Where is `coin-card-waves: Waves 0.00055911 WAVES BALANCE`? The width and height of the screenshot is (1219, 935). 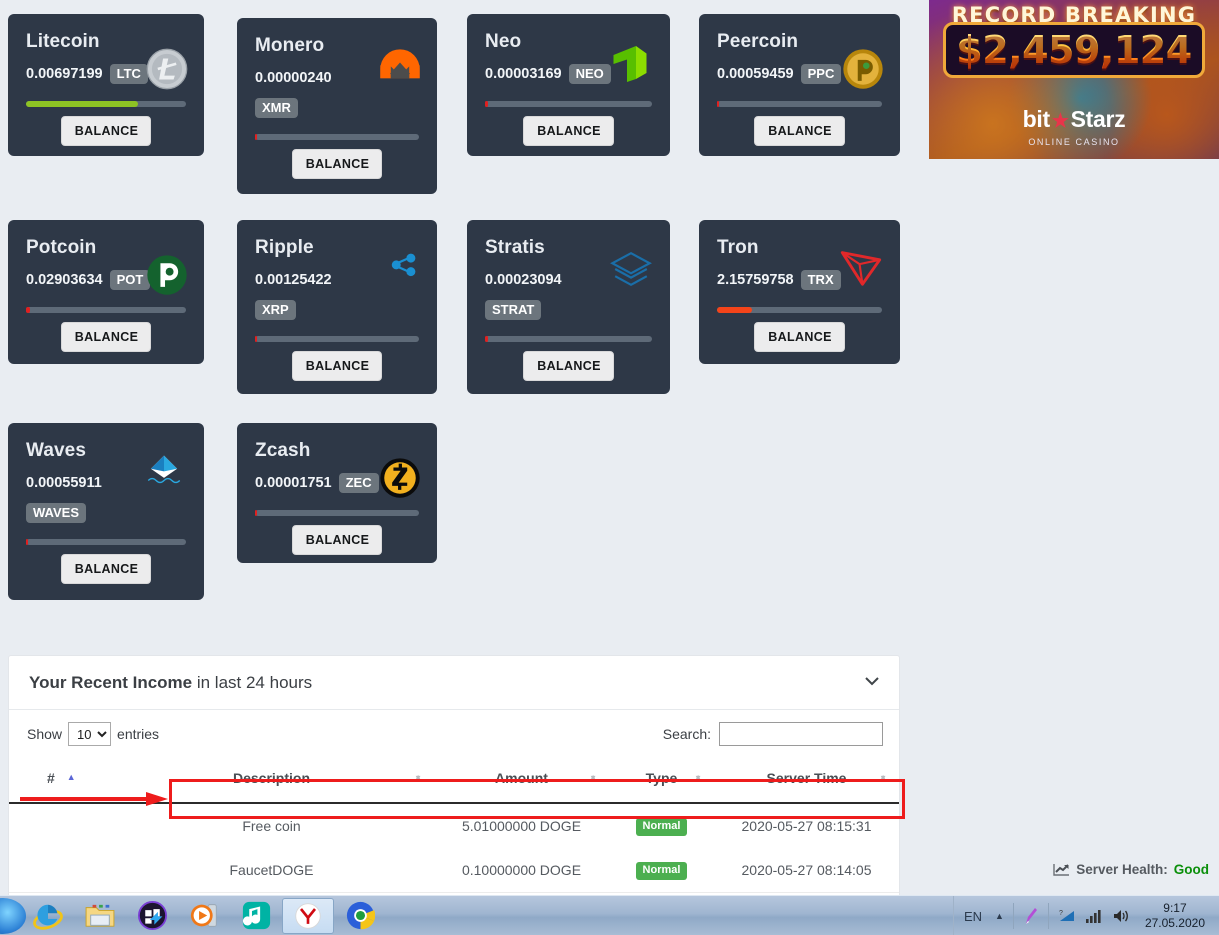
coin-card-waves: Waves 0.00055911 WAVES BALANCE is located at coordinates (106, 511).